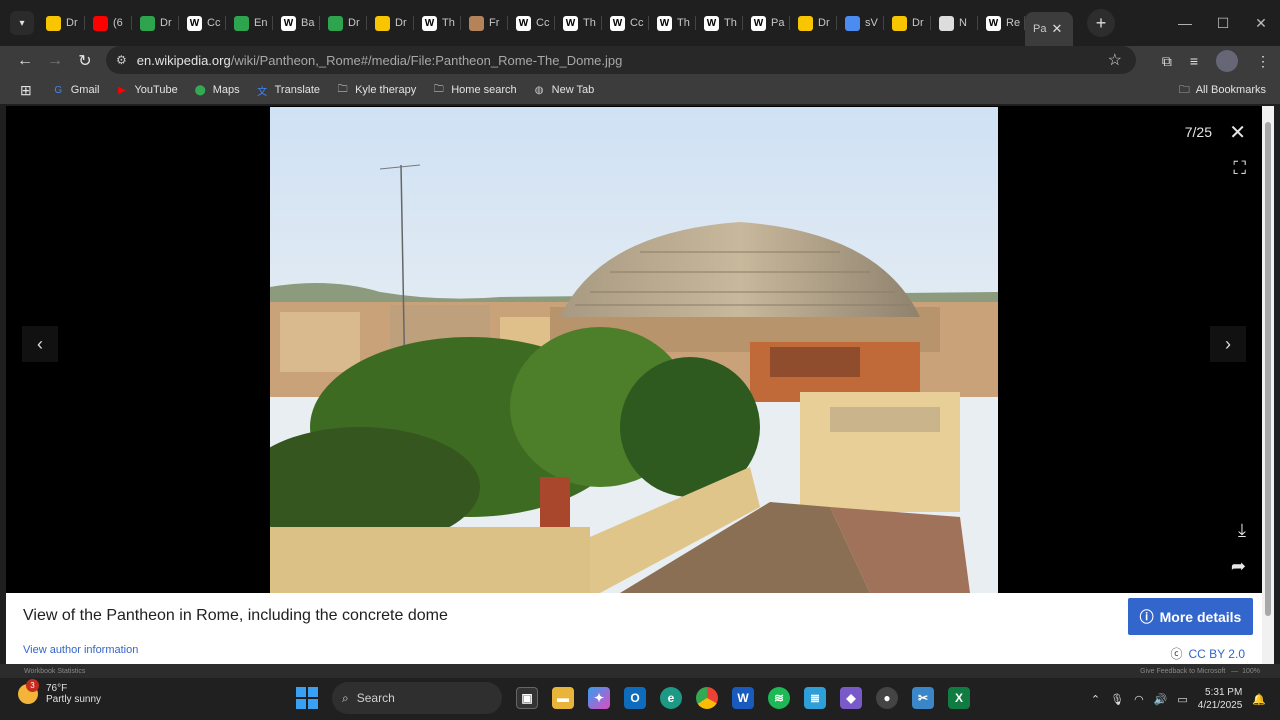 The height and width of the screenshot is (720, 1280). Describe the element at coordinates (1101, 23) in the screenshot. I see `new-tab-button: +` at that location.